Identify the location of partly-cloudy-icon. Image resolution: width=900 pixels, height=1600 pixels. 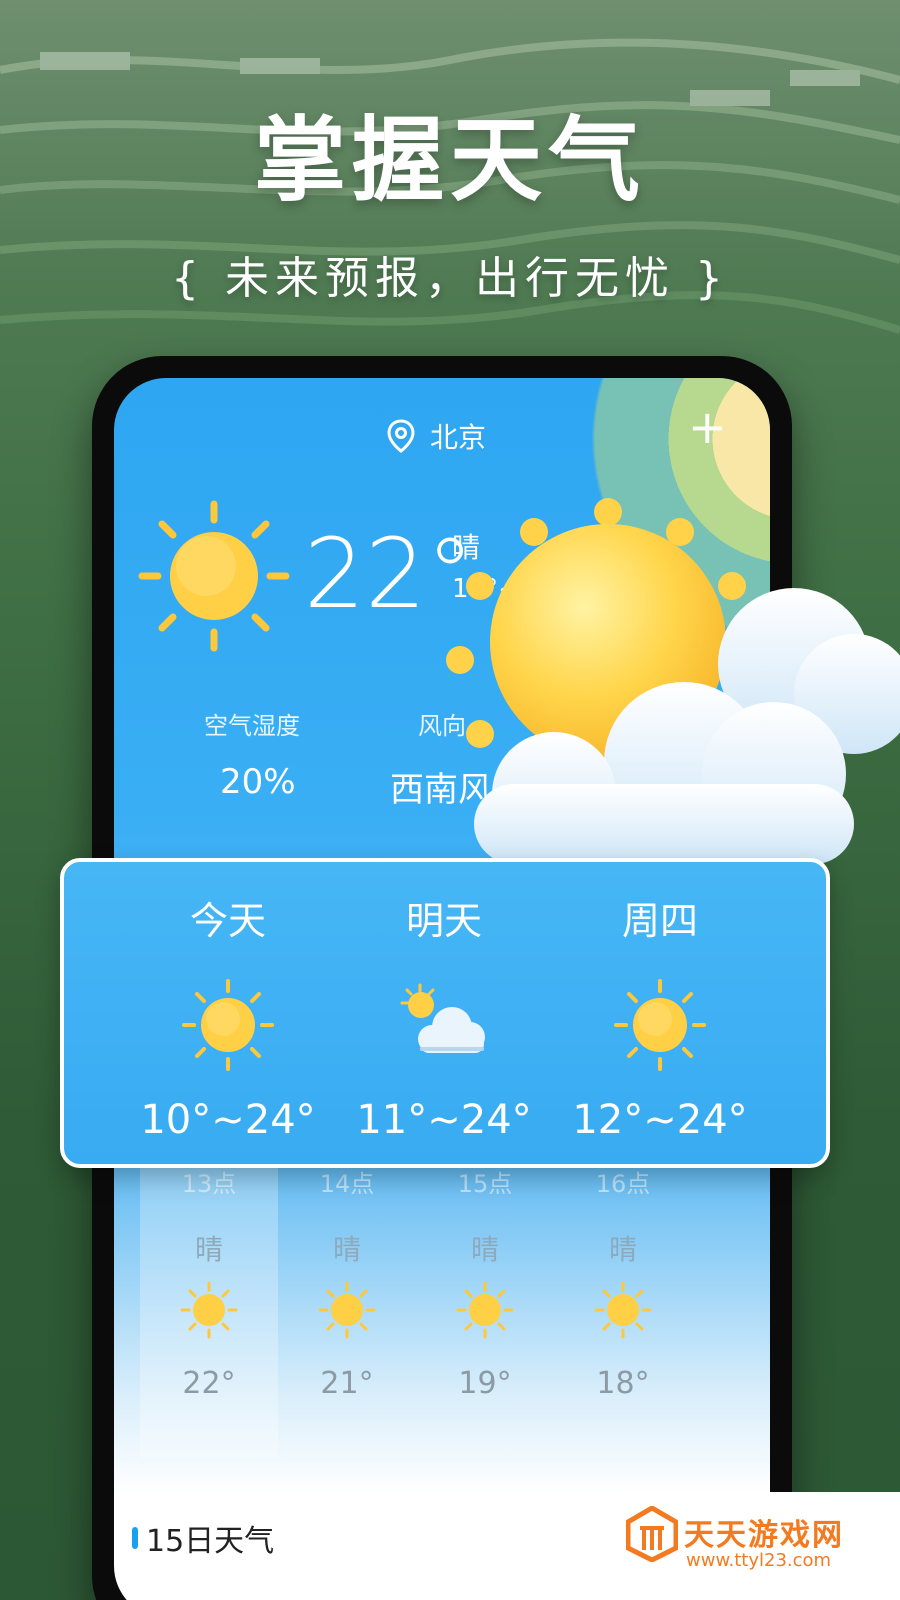
(442, 1018).